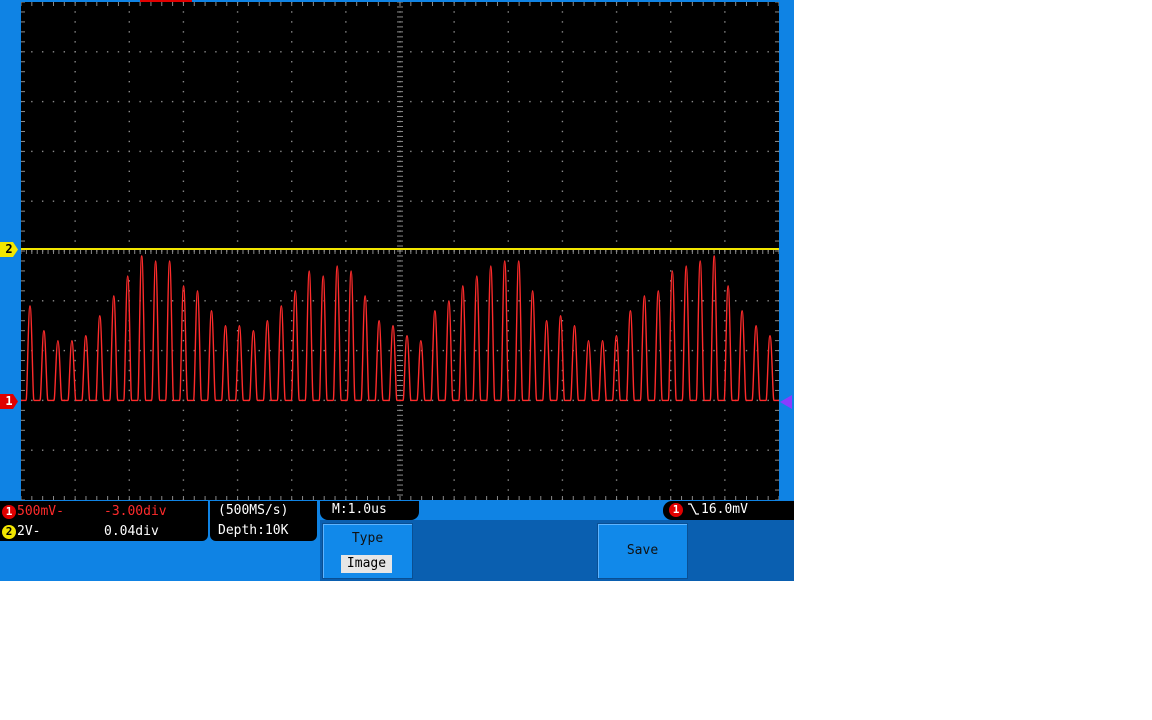  I want to click on channel1-info: 1 500mV- -3.00div, so click(104, 512).